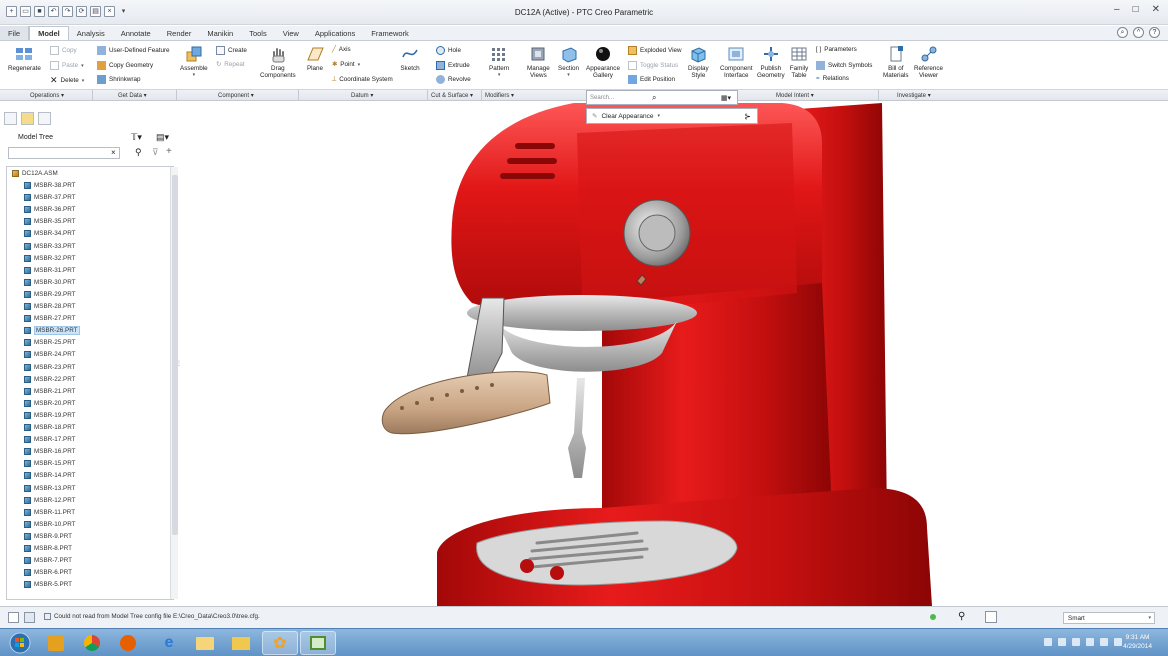 This screenshot has height=656, width=1168. I want to click on taskbar-explorer, so click(205, 643).